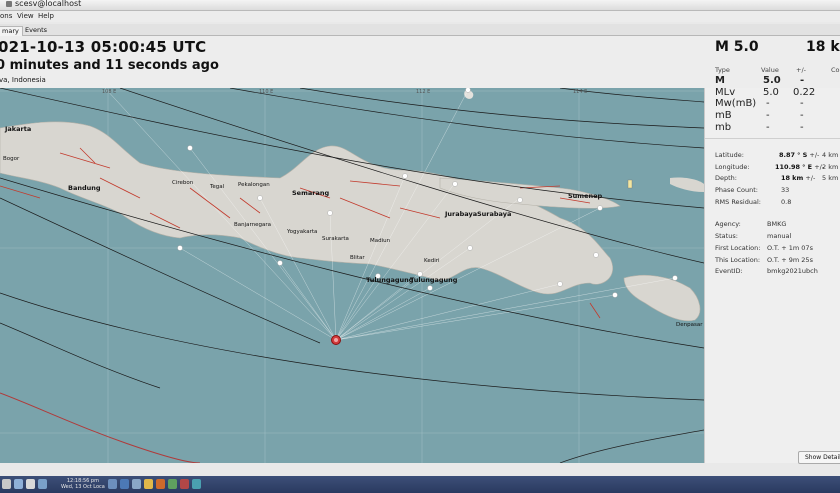 Image resolution: width=840 pixels, height=493 pixels. What do you see at coordinates (728, 224) in the screenshot?
I see `agency-label: Agency:` at bounding box center [728, 224].